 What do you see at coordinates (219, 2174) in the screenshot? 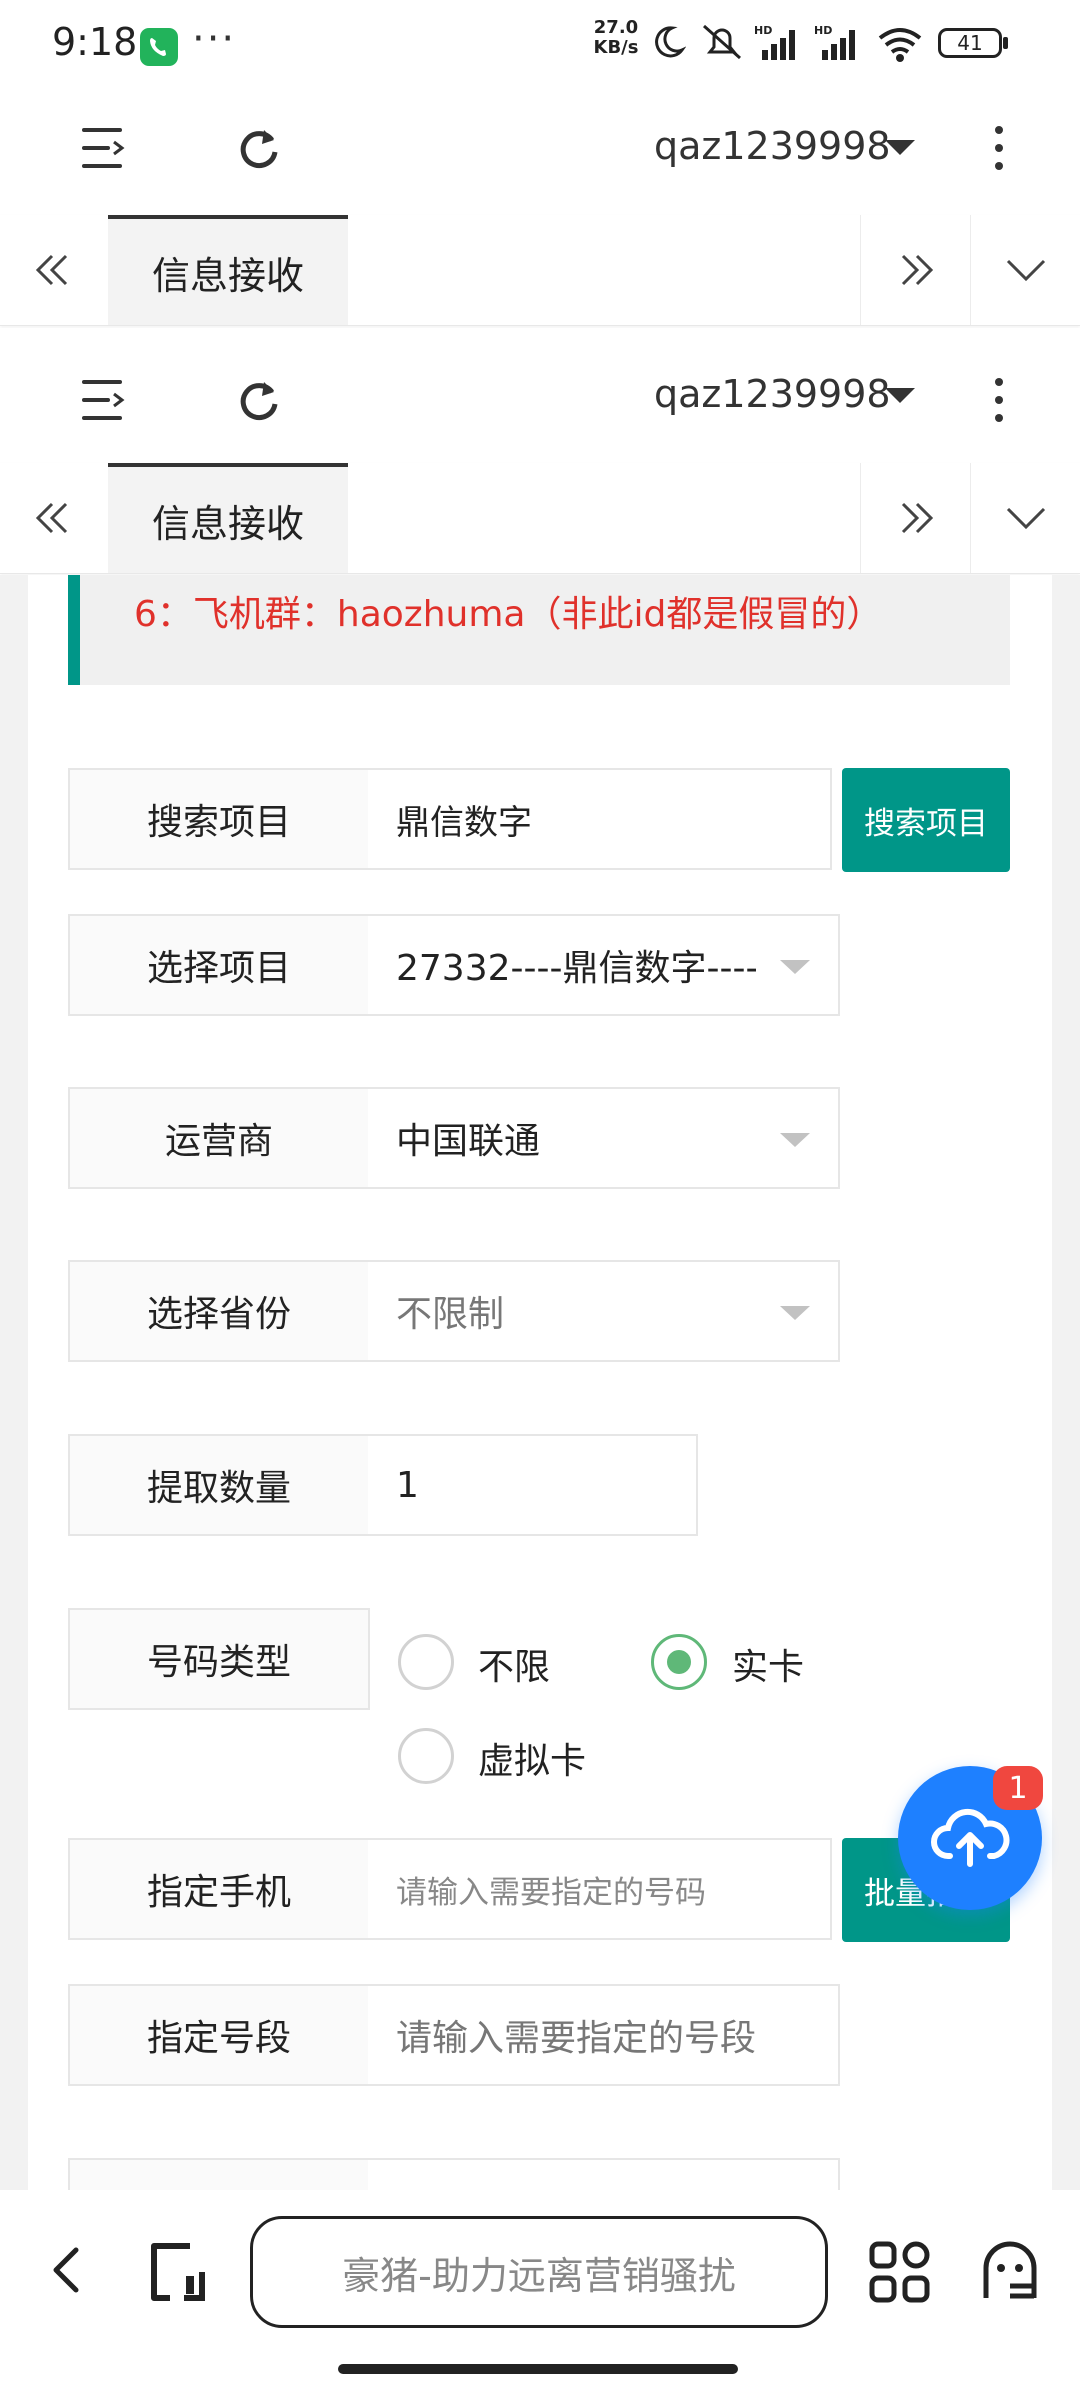
I see `next-field-label-partial` at bounding box center [219, 2174].